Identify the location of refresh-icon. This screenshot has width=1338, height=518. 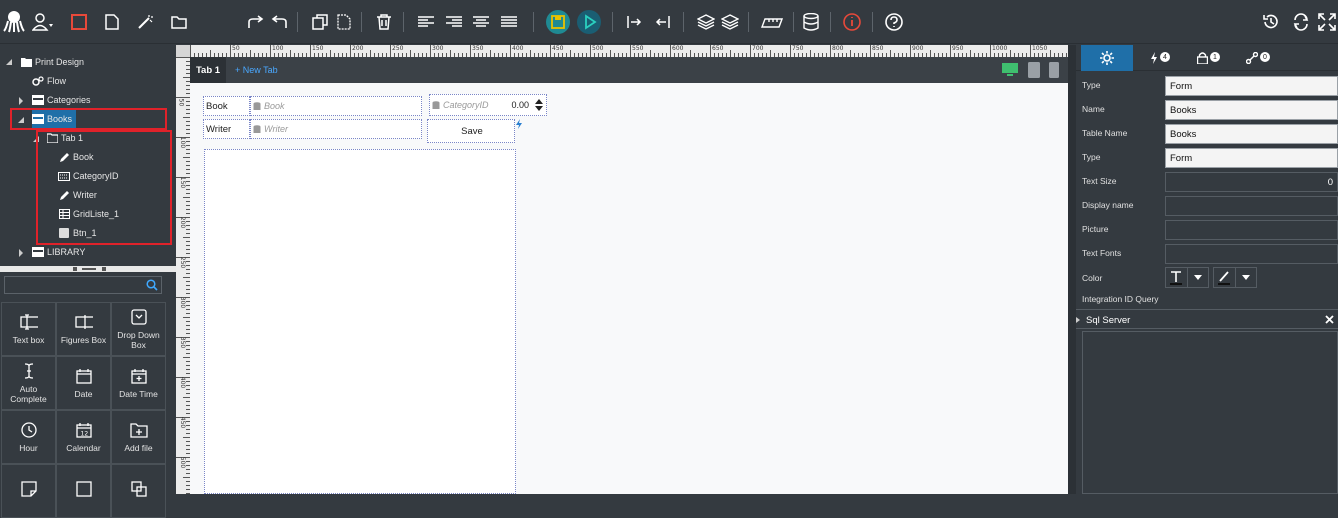
(1301, 22).